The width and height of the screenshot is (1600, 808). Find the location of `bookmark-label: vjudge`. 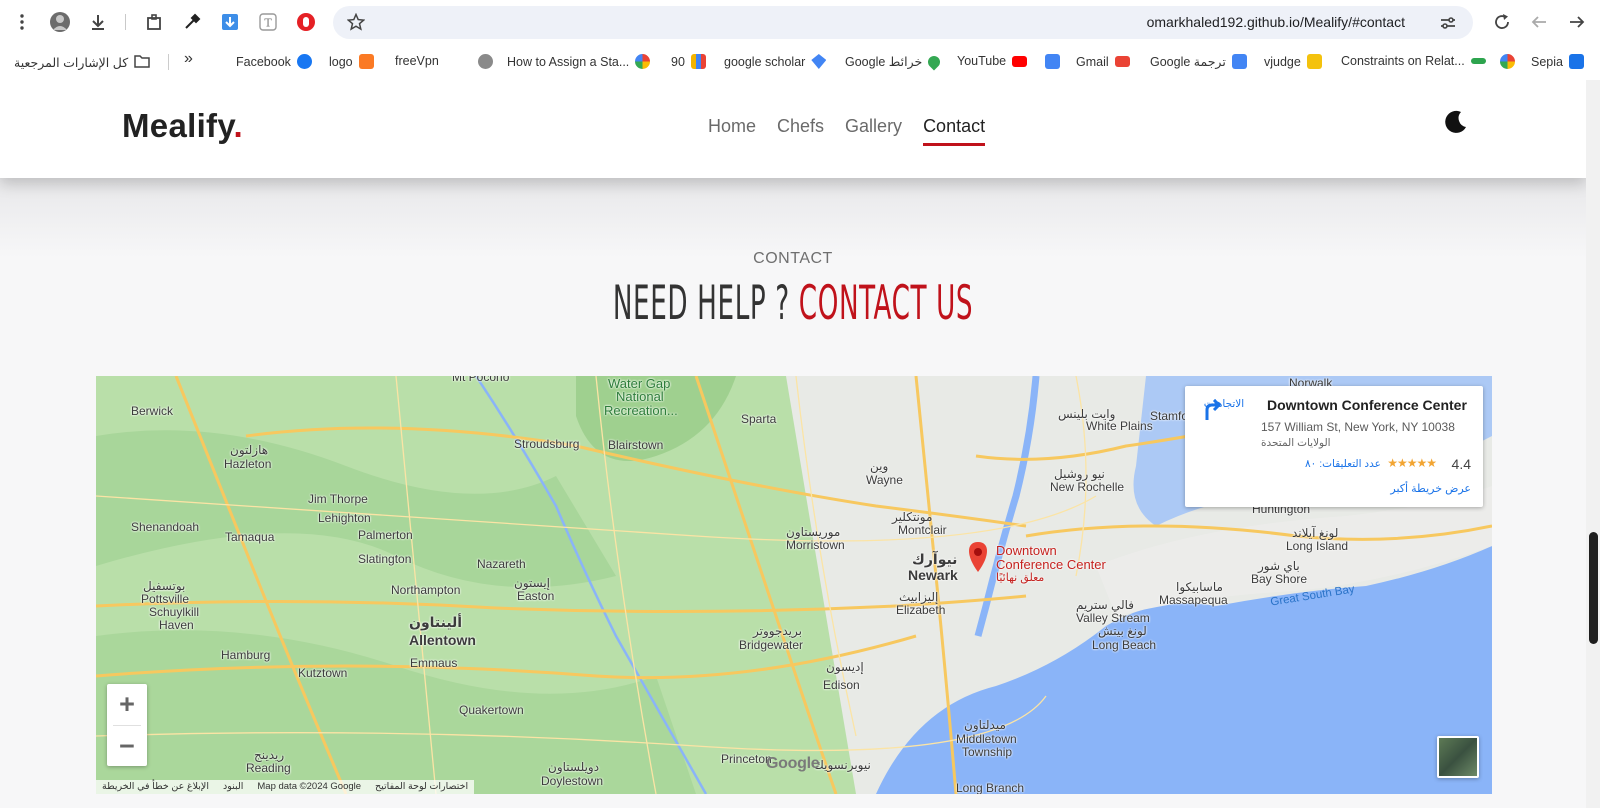

bookmark-label: vjudge is located at coordinates (1282, 61).